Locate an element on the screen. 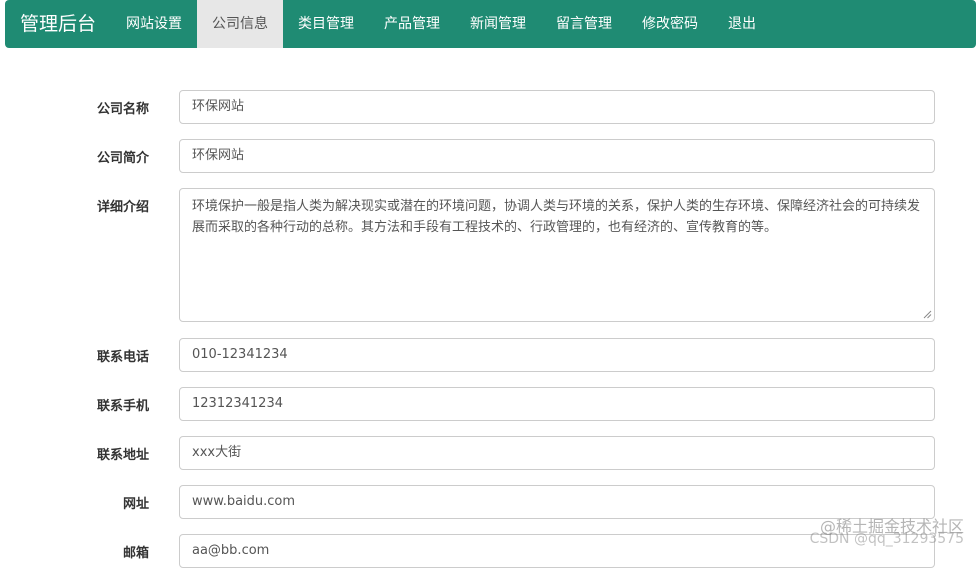 The width and height of the screenshot is (978, 583). nav-item-news-management: 新闻管理 is located at coordinates (498, 24).